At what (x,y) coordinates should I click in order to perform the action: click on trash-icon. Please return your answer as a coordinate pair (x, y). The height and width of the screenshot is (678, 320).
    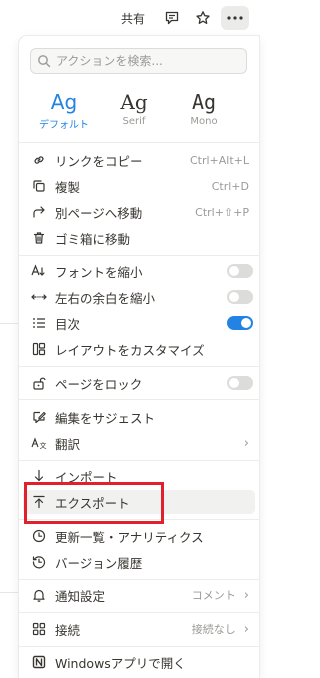
    Looking at the image, I should click on (39, 238).